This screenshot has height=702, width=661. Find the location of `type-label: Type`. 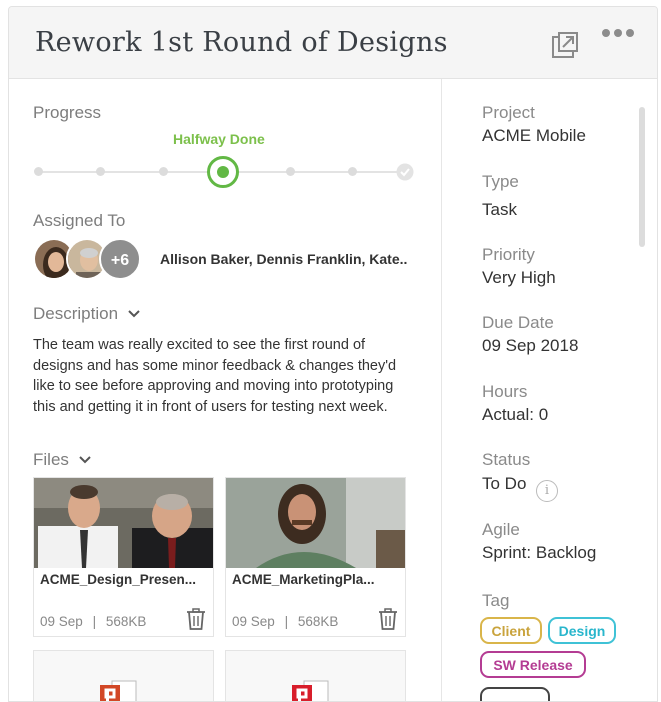

type-label: Type is located at coordinates (500, 181).